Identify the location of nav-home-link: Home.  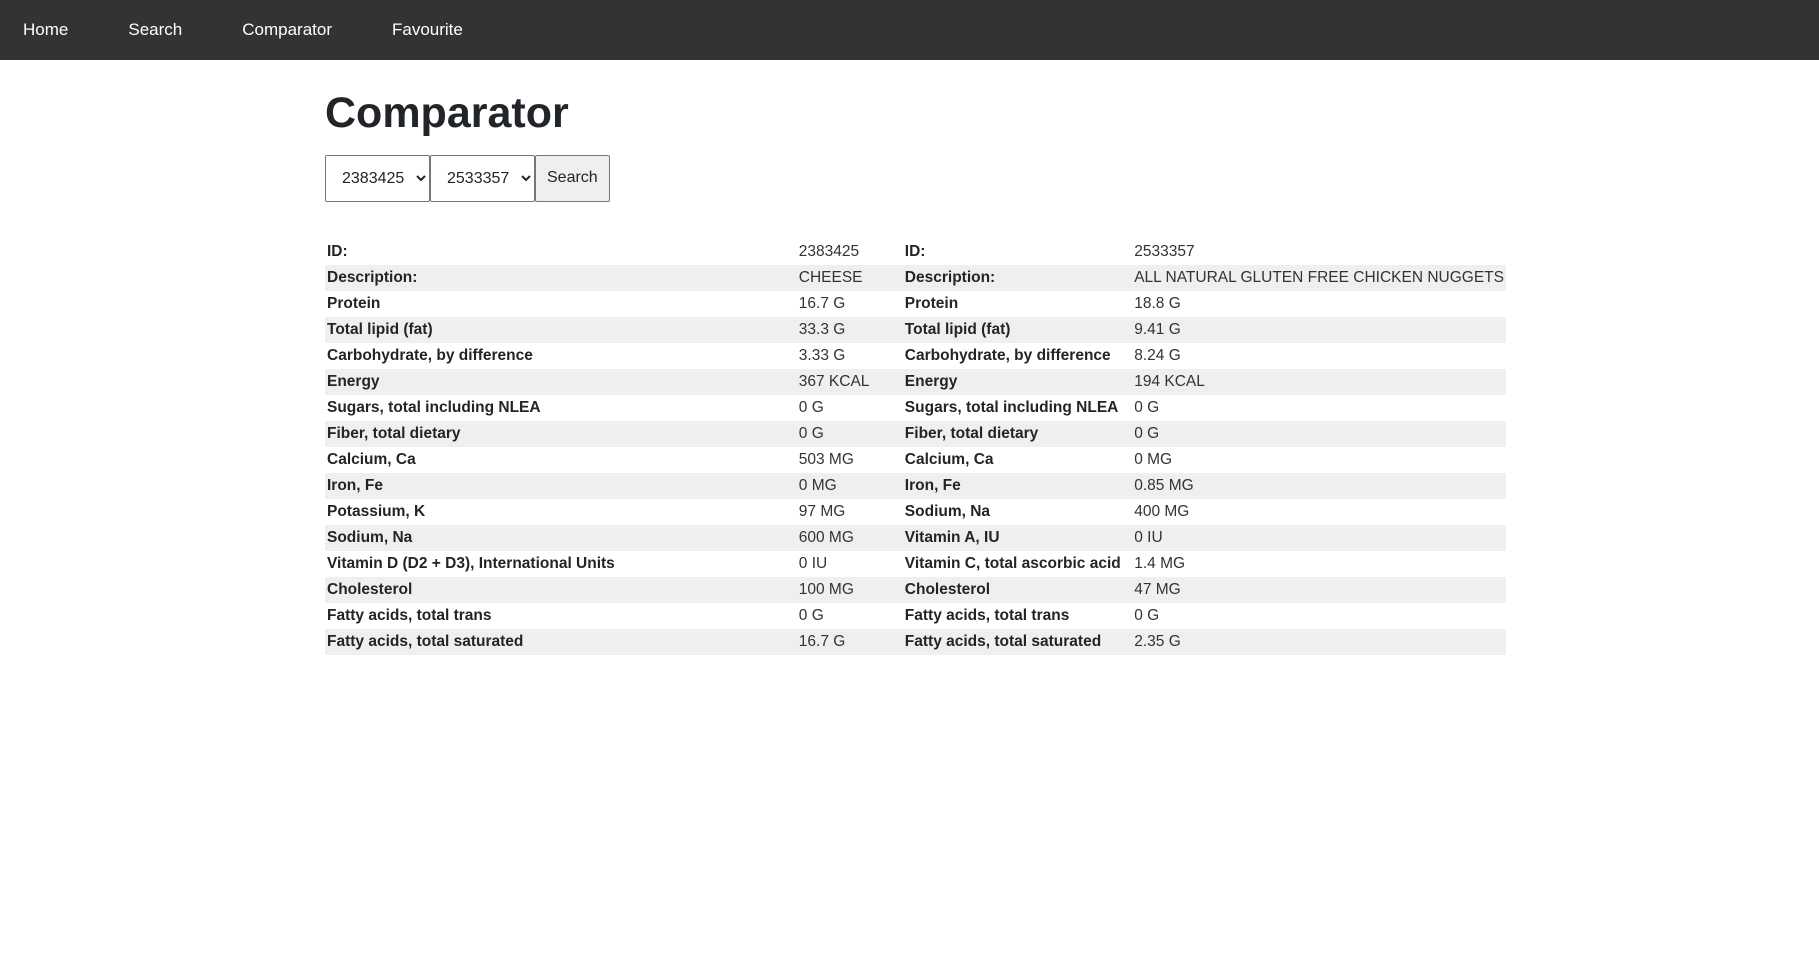
(45, 30).